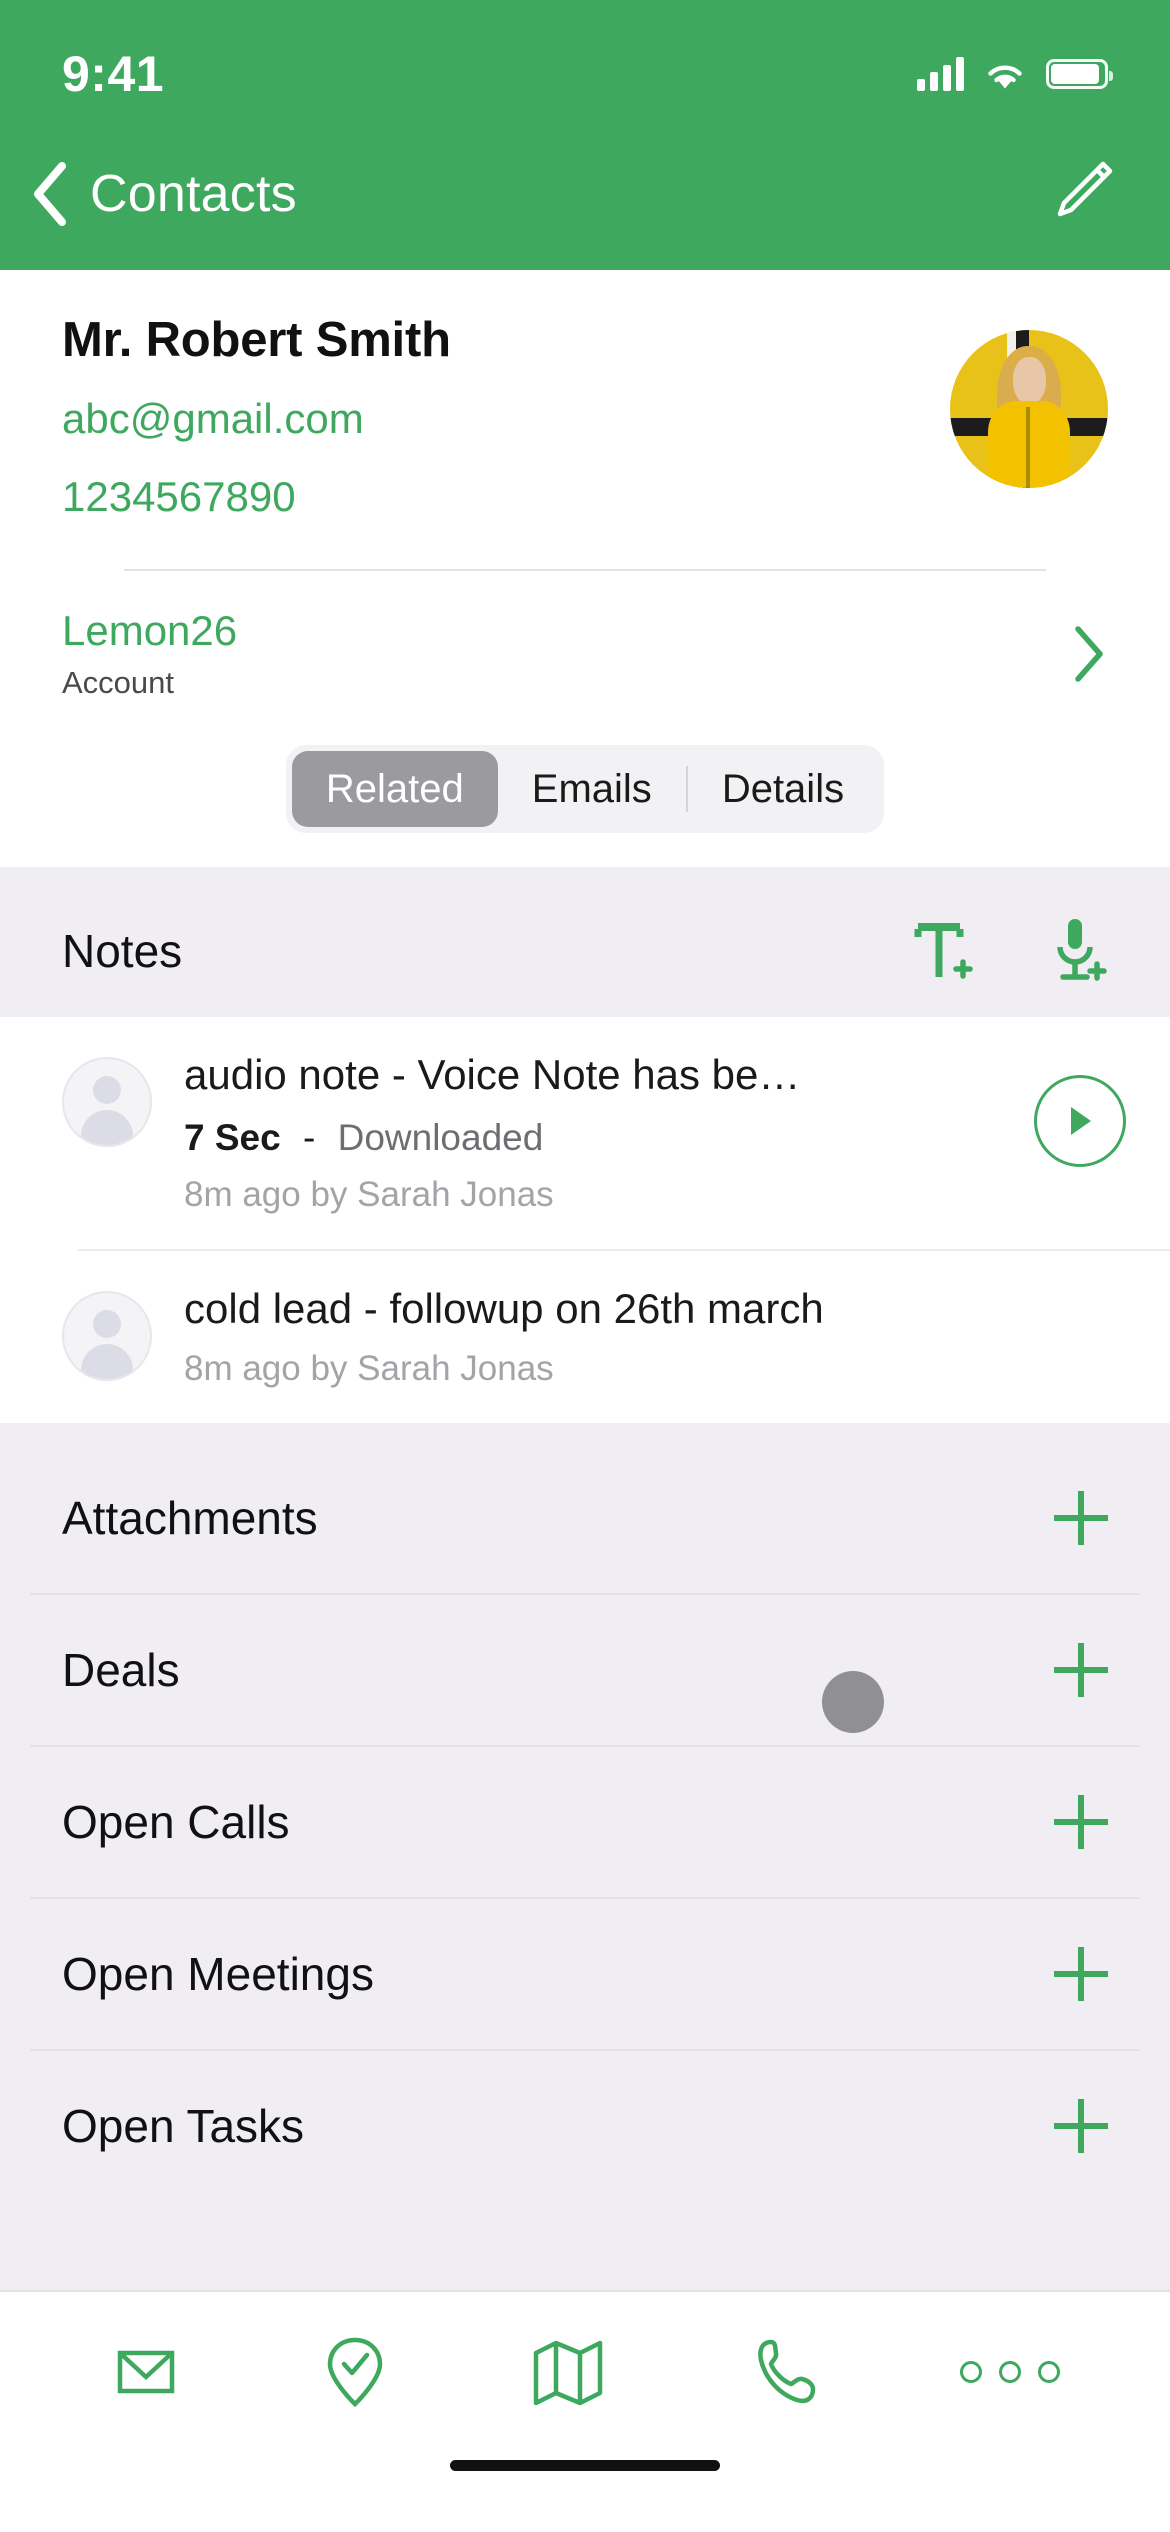 Image resolution: width=1170 pixels, height=2532 pixels. What do you see at coordinates (1085, 188) in the screenshot?
I see `pencil-edit-icon` at bounding box center [1085, 188].